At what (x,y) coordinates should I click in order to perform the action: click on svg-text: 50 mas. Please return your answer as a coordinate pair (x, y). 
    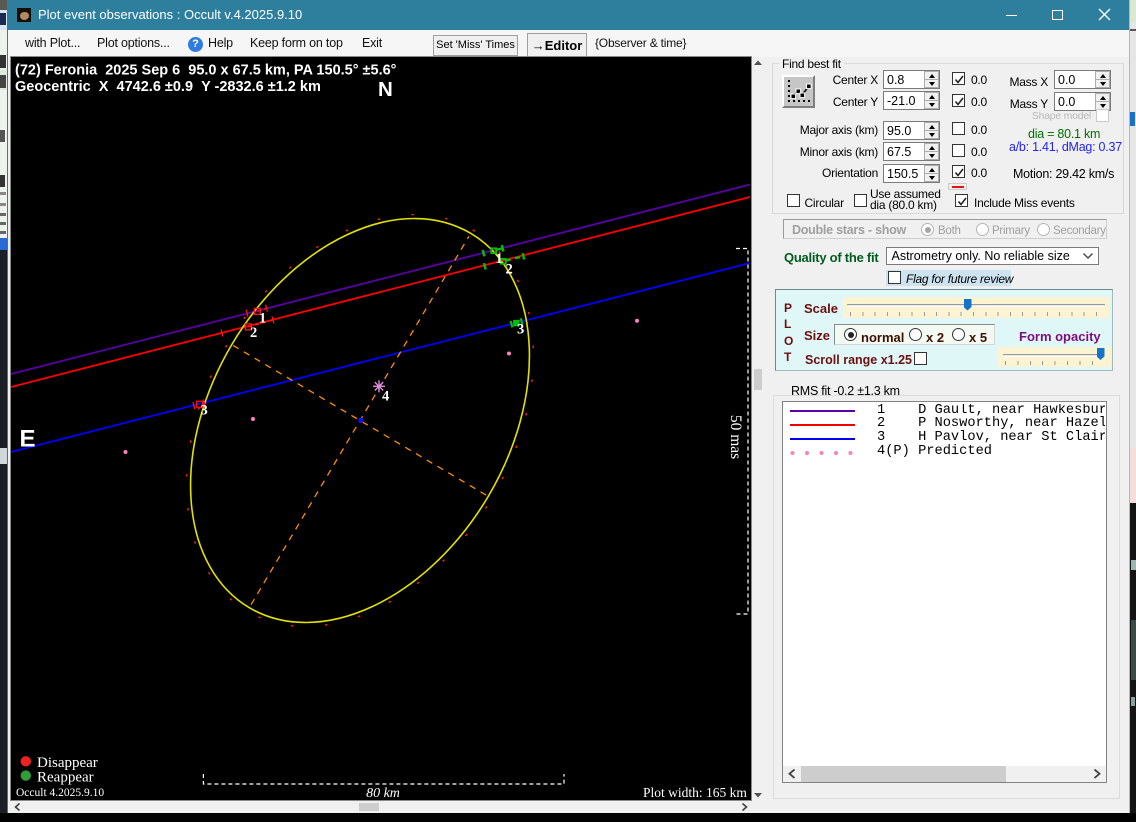
    Looking at the image, I should click on (735, 437).